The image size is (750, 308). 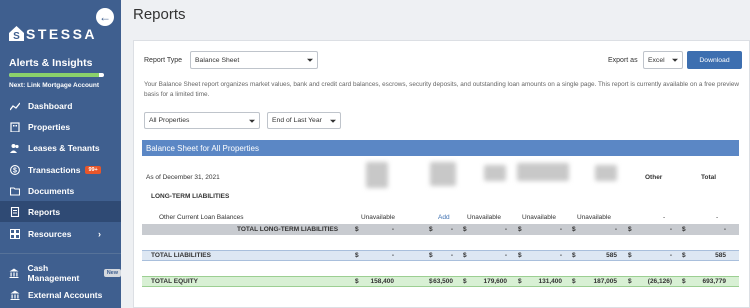 I want to click on total-liabilities-label: TOTAL LIABILITIES, so click(x=181, y=255).